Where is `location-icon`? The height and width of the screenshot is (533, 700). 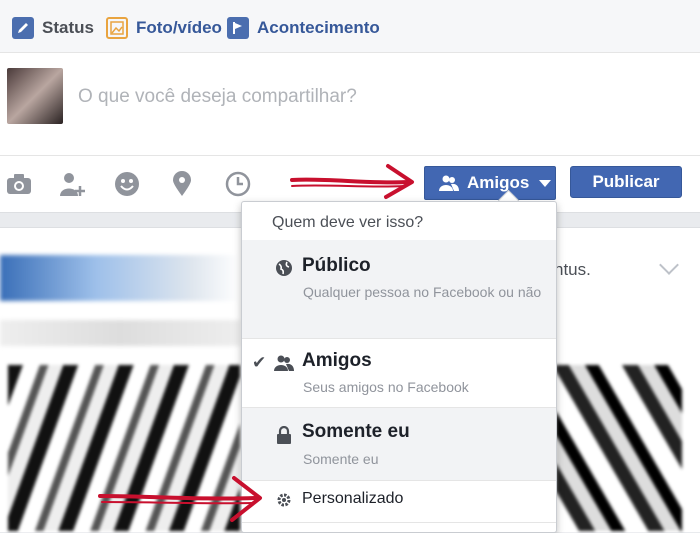
location-icon is located at coordinates (182, 184).